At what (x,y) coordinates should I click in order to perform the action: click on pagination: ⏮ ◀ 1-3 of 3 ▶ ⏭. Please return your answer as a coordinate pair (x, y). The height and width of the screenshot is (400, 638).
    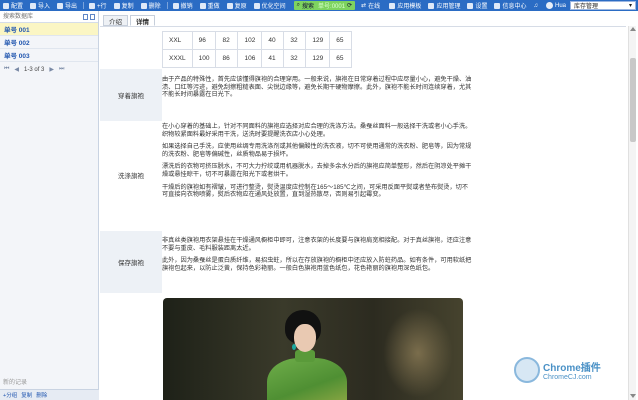
    Looking at the image, I should click on (49, 69).